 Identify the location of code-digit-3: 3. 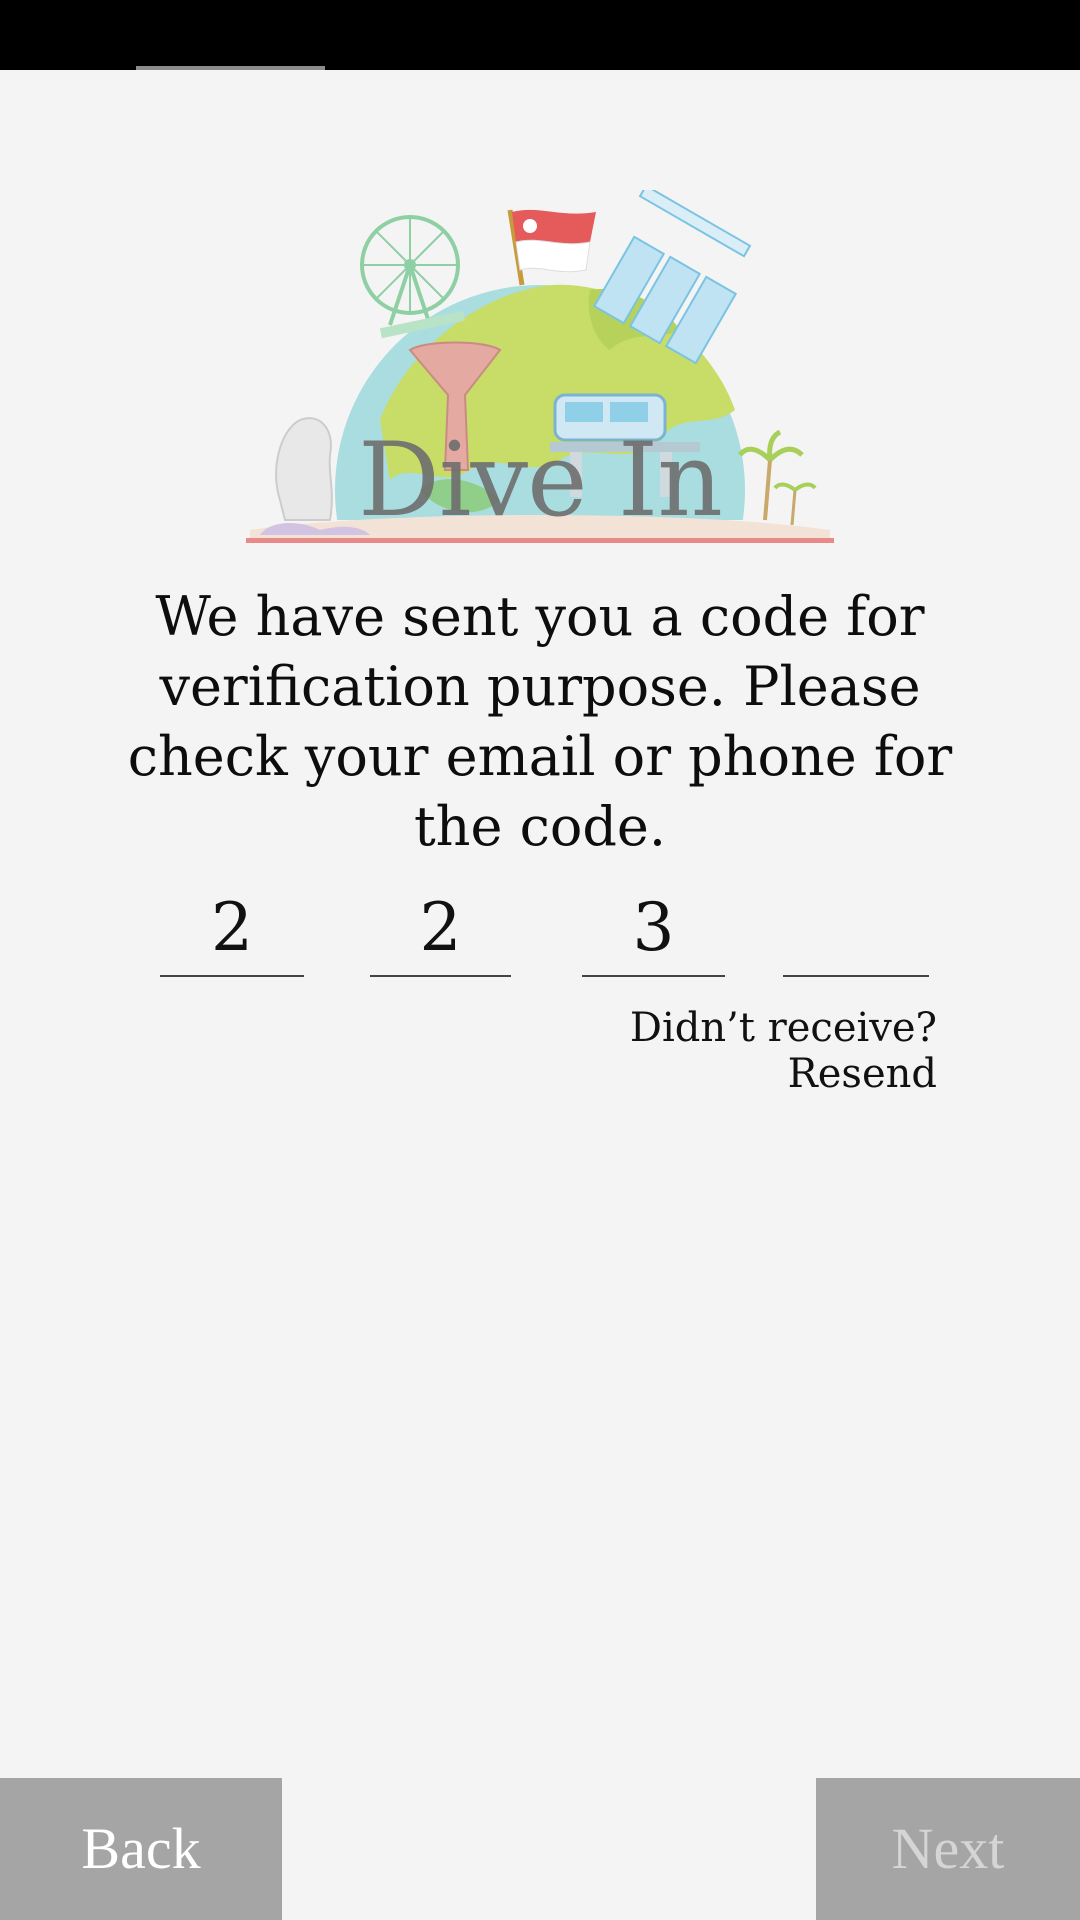
(653, 928).